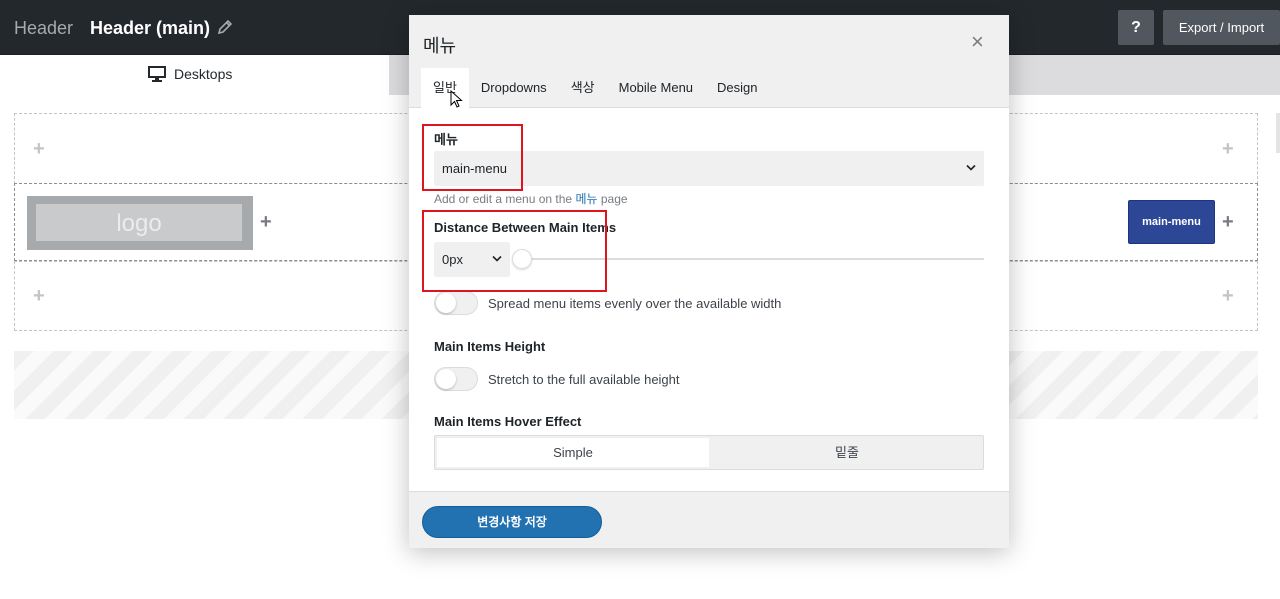 Image resolution: width=1280 pixels, height=599 pixels. What do you see at coordinates (514, 88) in the screenshot?
I see `tab-dropdowns: Dropdowns` at bounding box center [514, 88].